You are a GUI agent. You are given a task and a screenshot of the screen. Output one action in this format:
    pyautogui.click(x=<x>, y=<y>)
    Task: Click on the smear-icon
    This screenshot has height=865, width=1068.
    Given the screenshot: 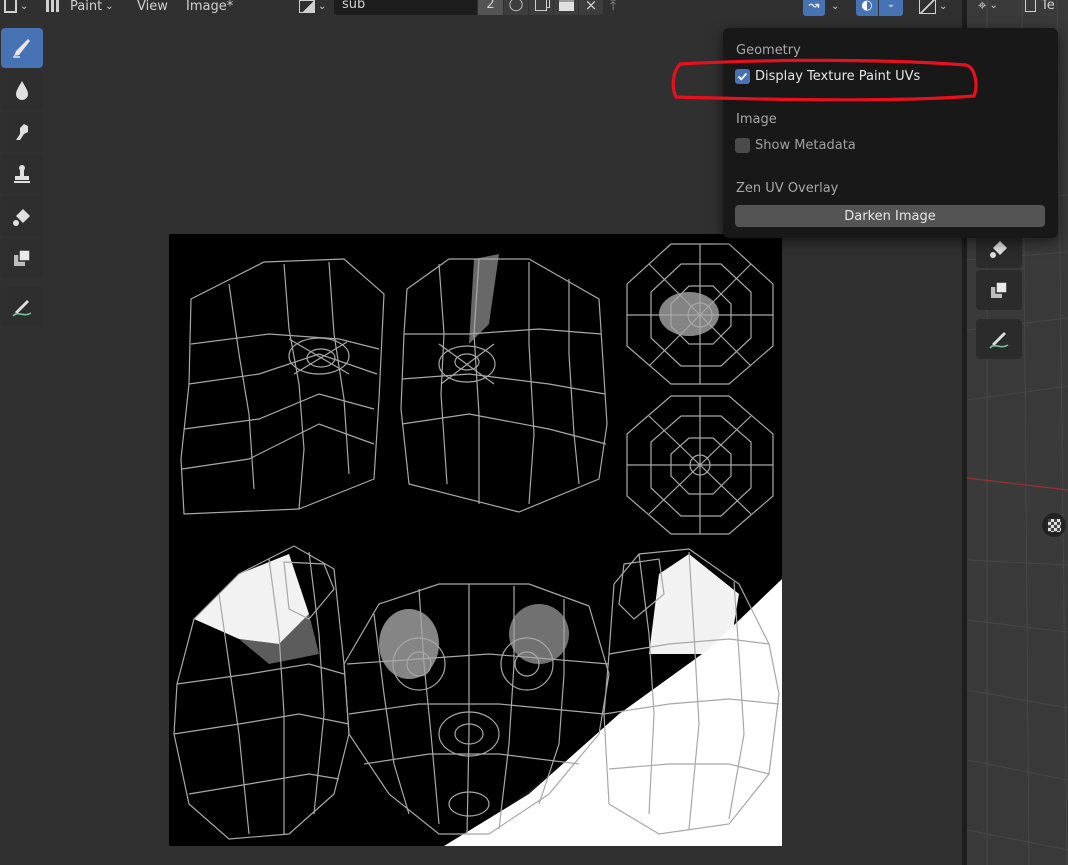 What is the action you would take?
    pyautogui.click(x=22, y=132)
    